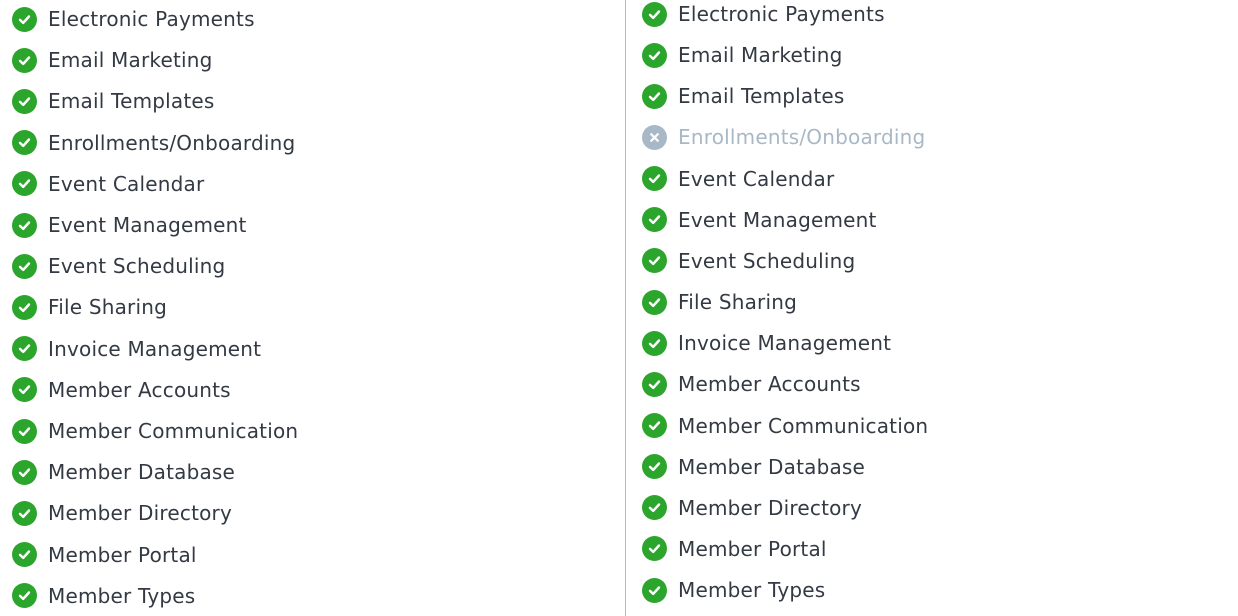 This screenshot has height=616, width=1238. I want to click on x-circle-icon, so click(654, 137).